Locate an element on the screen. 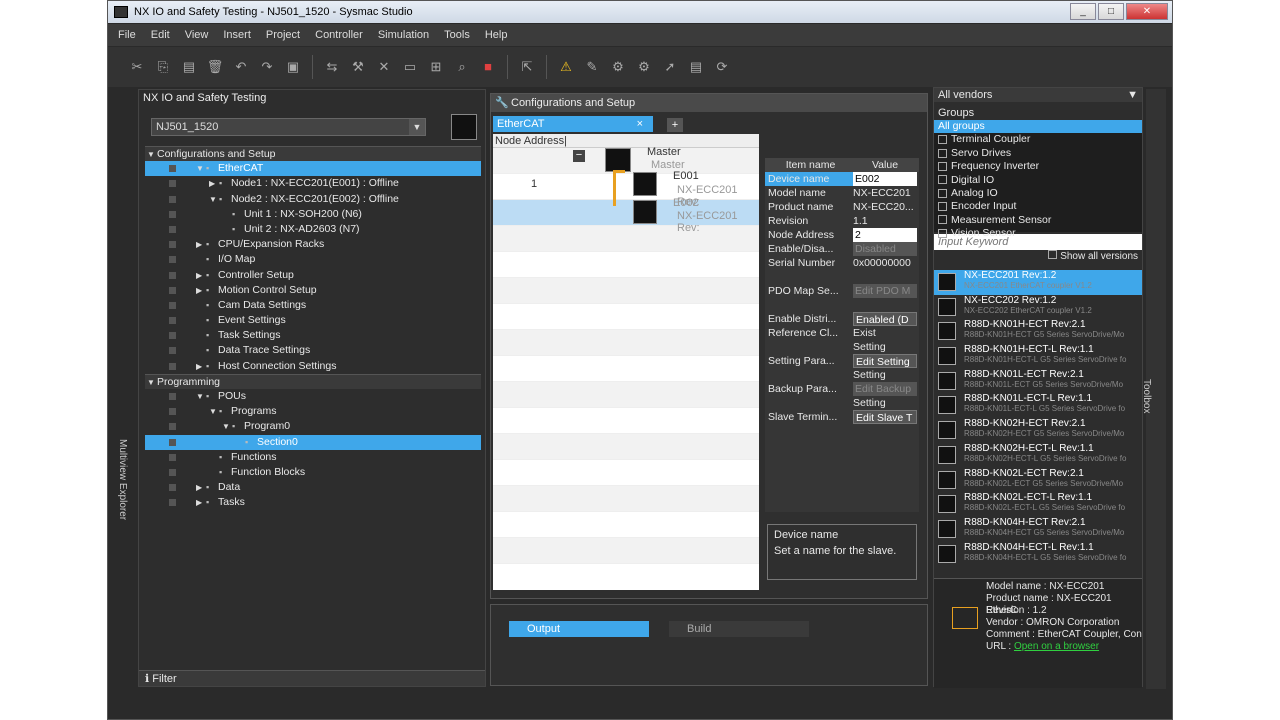 The image size is (1280, 720). property-value: Enabled (D is located at coordinates (885, 319).